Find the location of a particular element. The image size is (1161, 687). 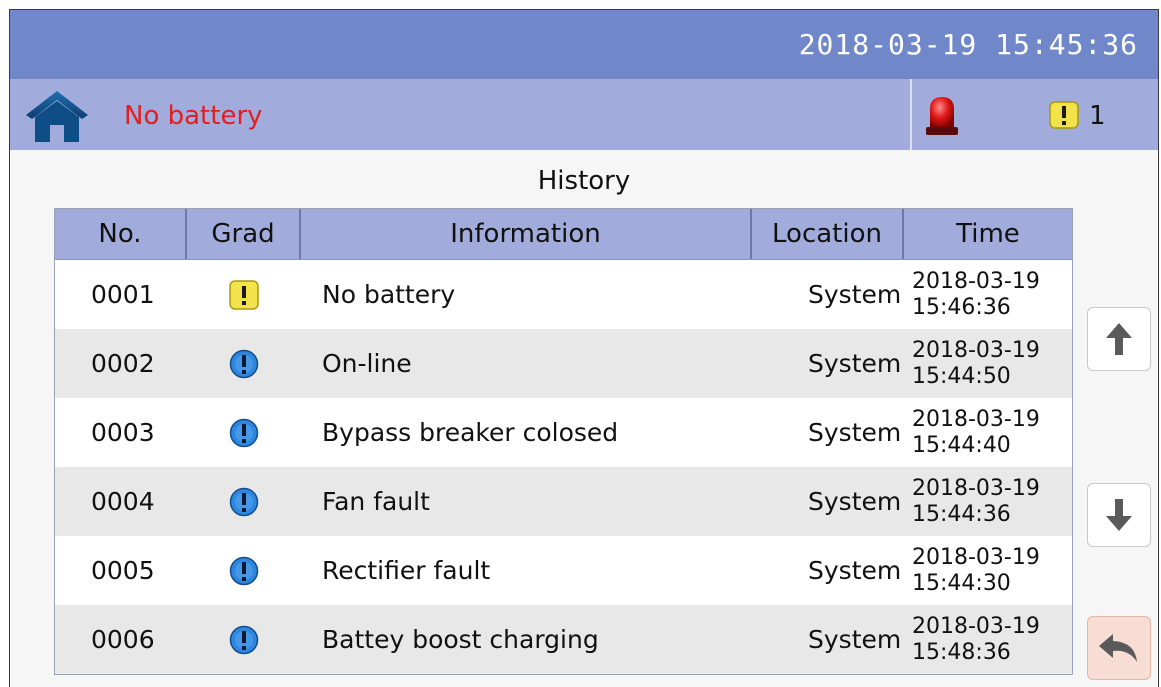

time-cell: 2018-03-19 15:46:36 is located at coordinates (988, 295).